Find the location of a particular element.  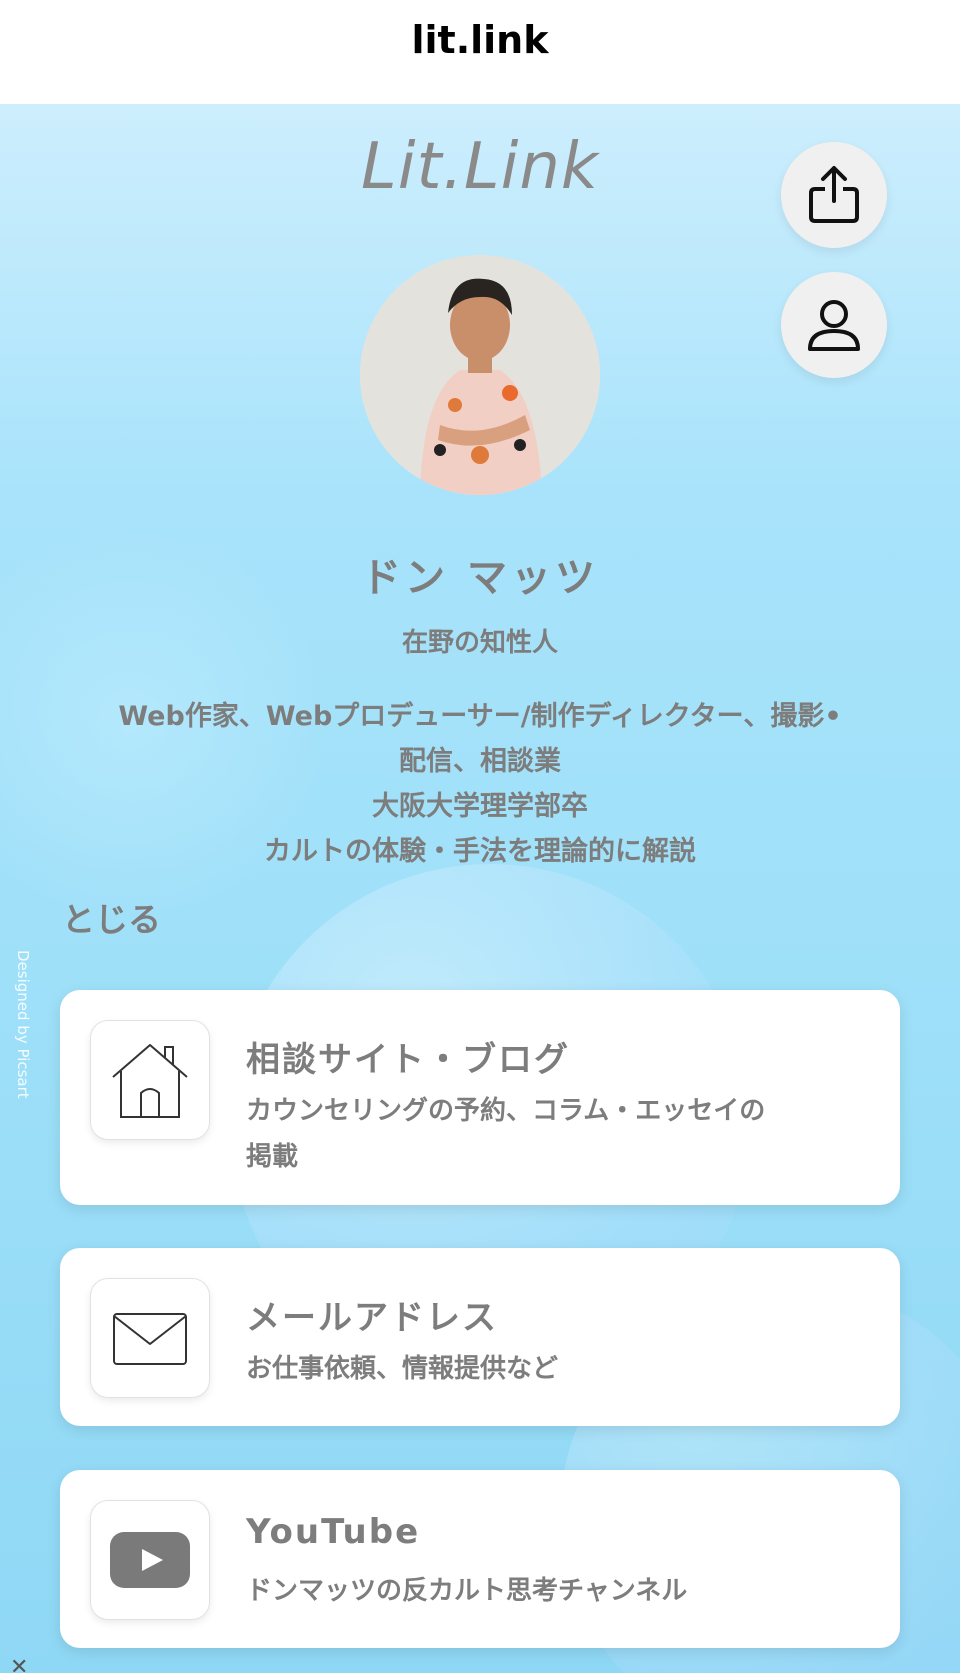

mail-icon is located at coordinates (150, 1339).